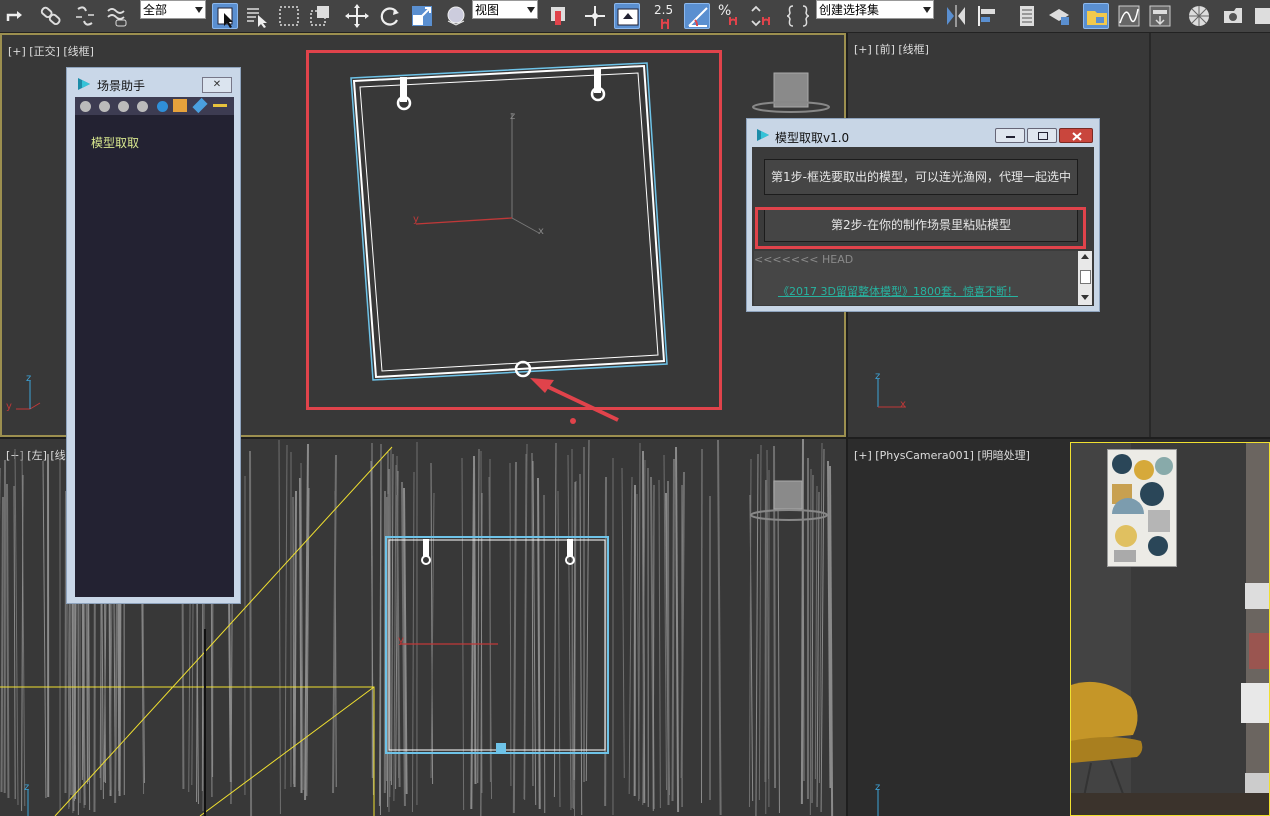  What do you see at coordinates (117, 16) in the screenshot?
I see `bind-spacewarp-icon` at bounding box center [117, 16].